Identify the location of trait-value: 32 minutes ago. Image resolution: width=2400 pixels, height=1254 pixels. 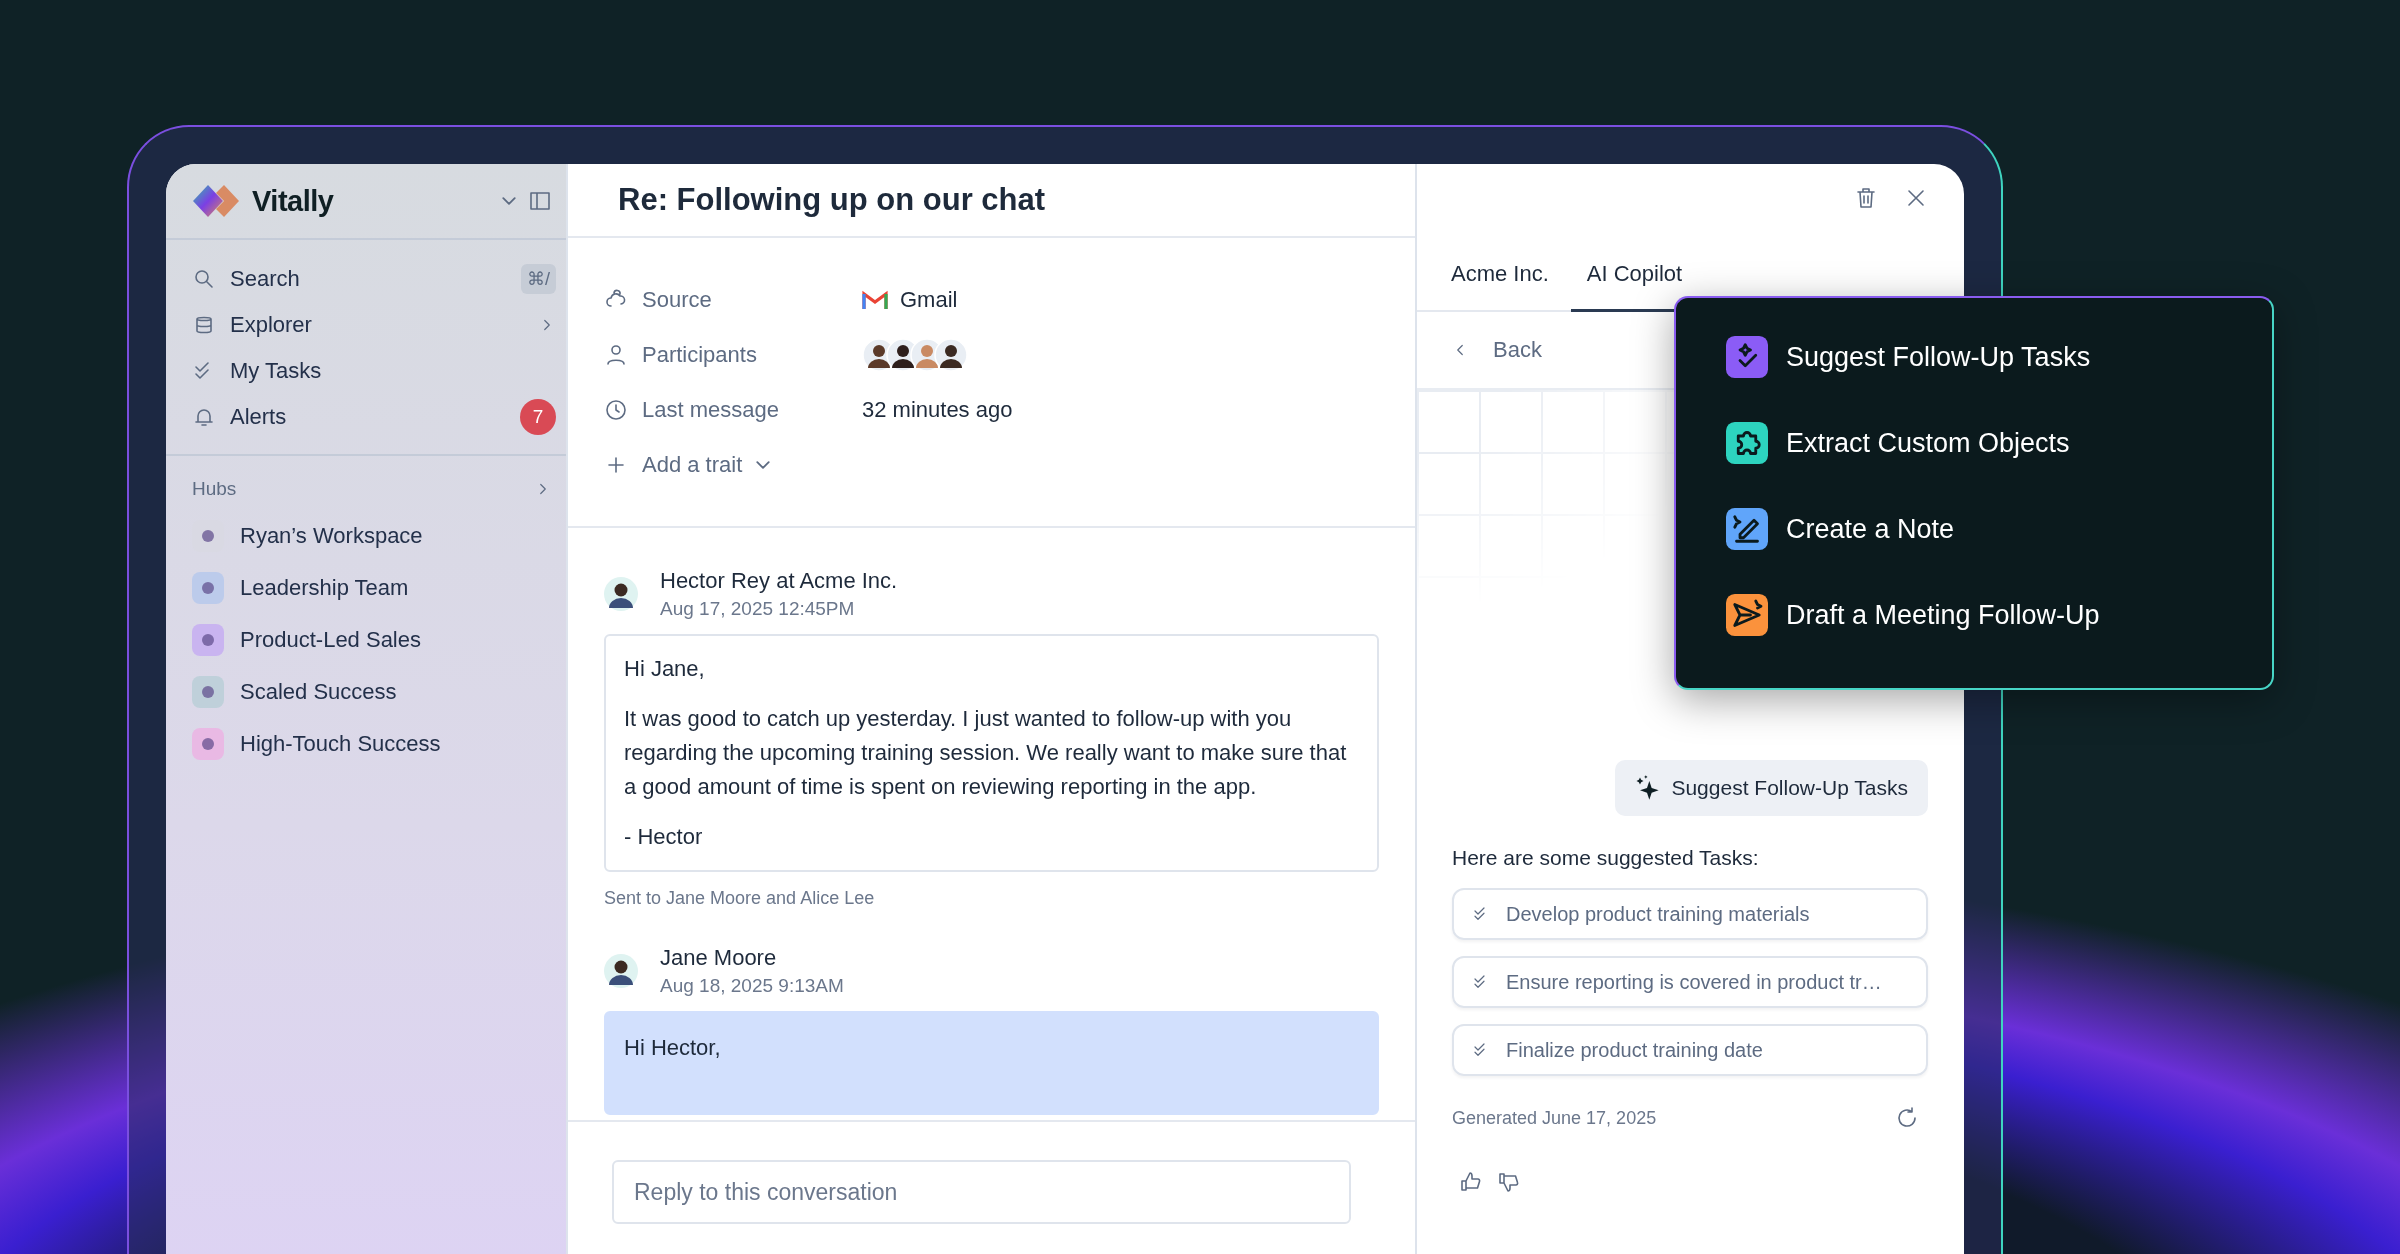
(937, 409).